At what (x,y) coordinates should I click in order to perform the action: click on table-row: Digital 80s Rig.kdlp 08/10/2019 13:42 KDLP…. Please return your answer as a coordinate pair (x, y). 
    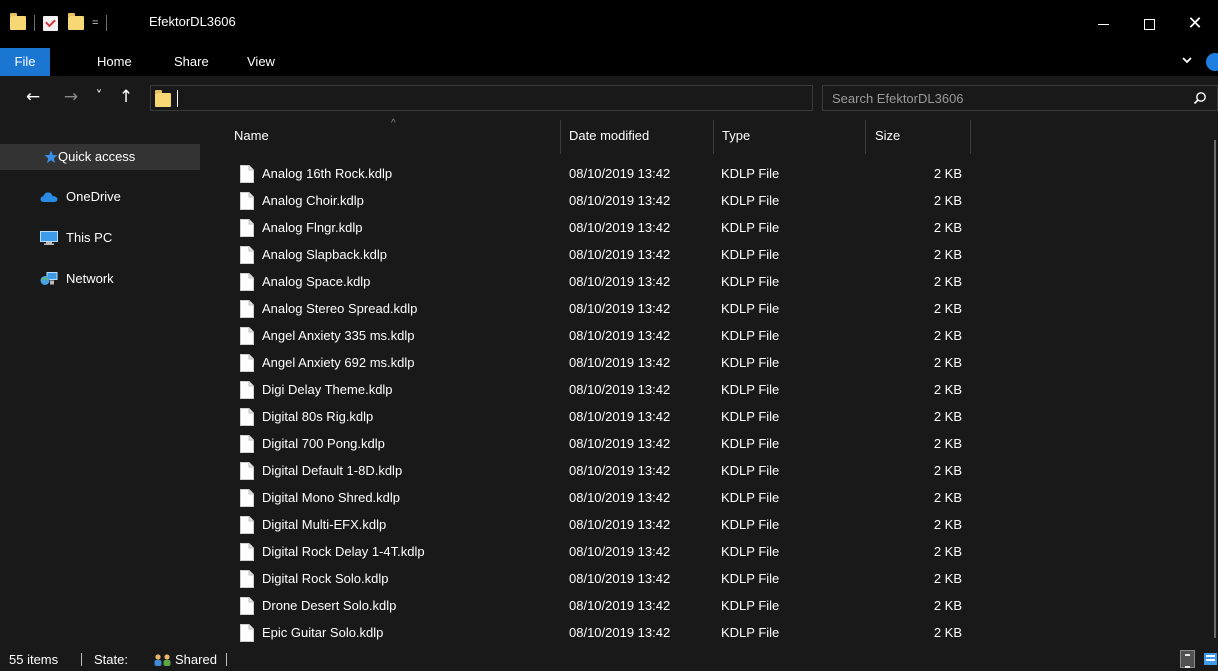
    Looking at the image, I should click on (711, 417).